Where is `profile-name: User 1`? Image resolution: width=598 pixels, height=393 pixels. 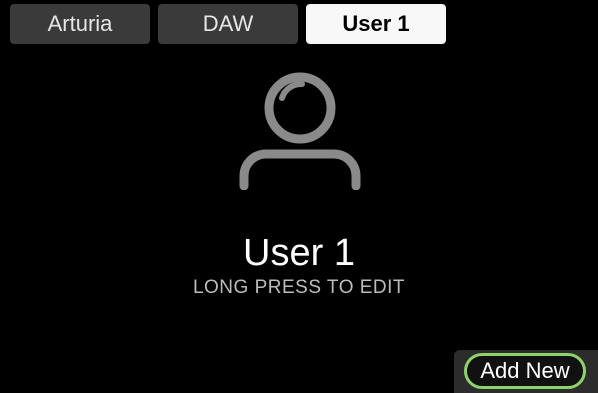 profile-name: User 1 is located at coordinates (299, 253).